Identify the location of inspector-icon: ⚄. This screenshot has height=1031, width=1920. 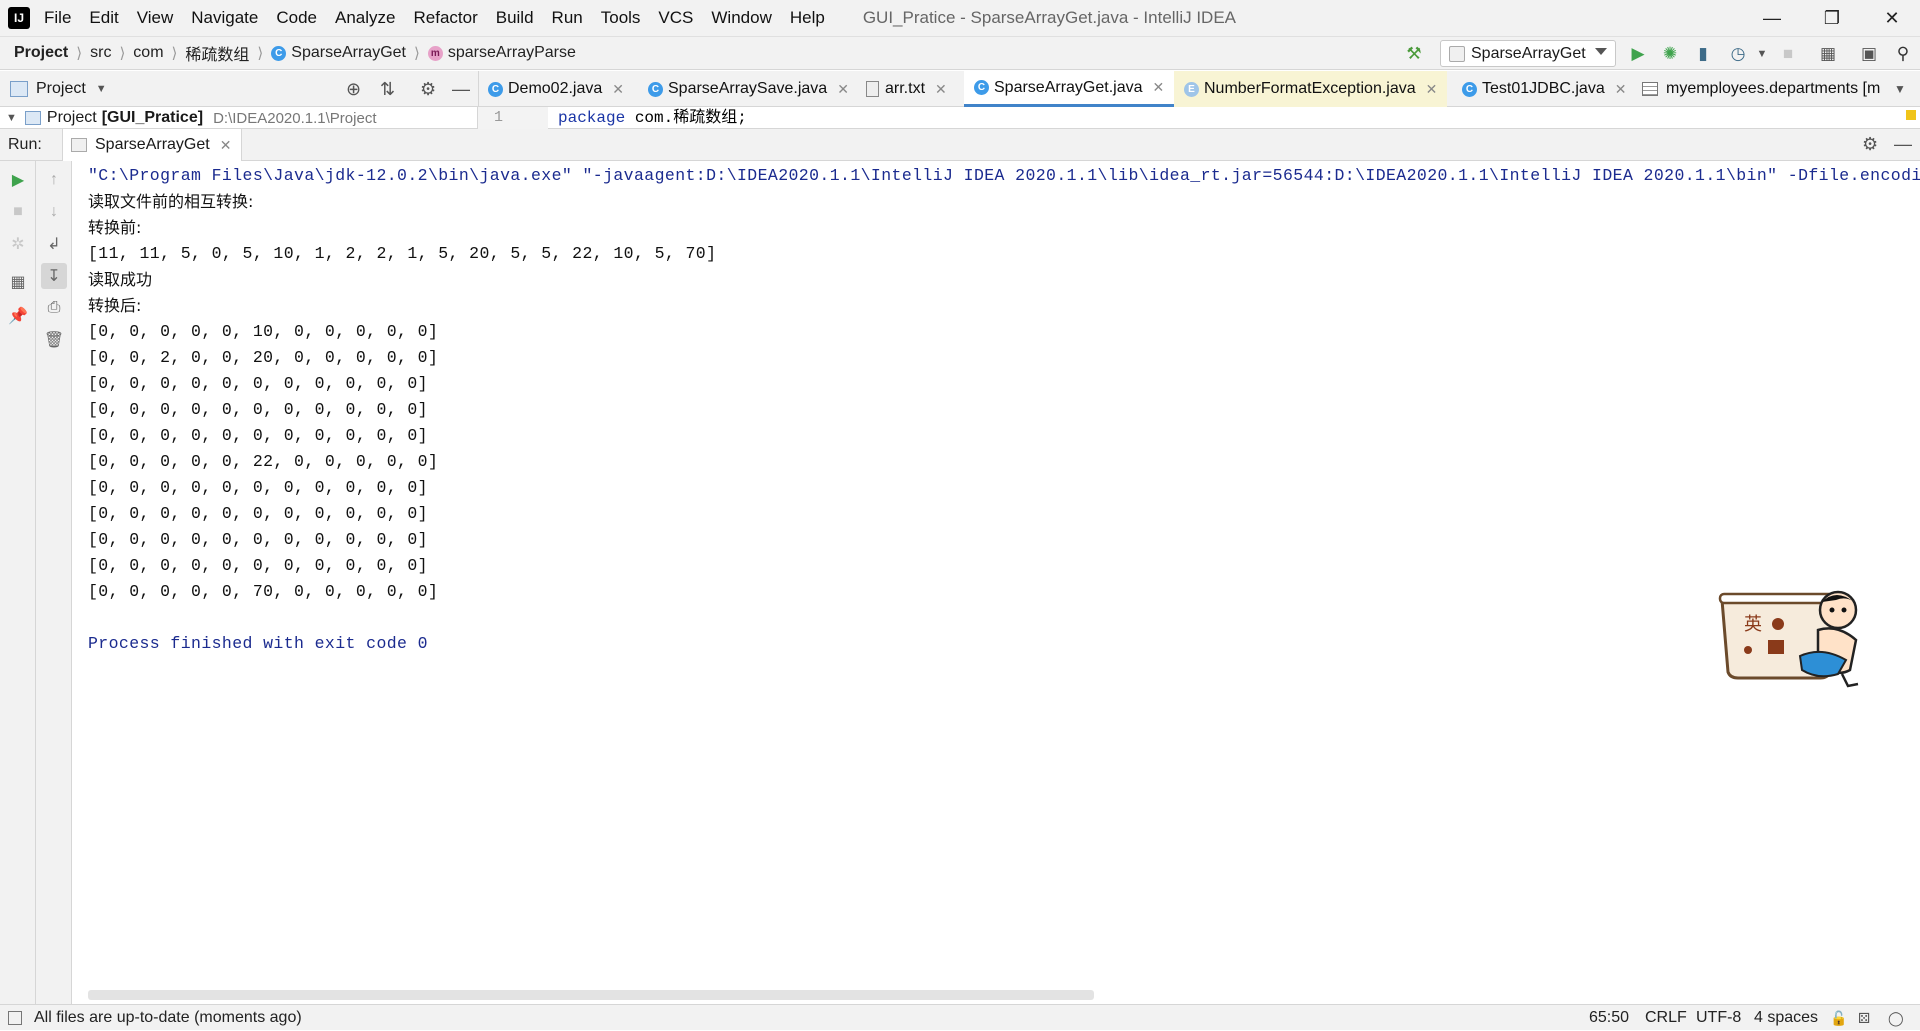
(1864, 1018).